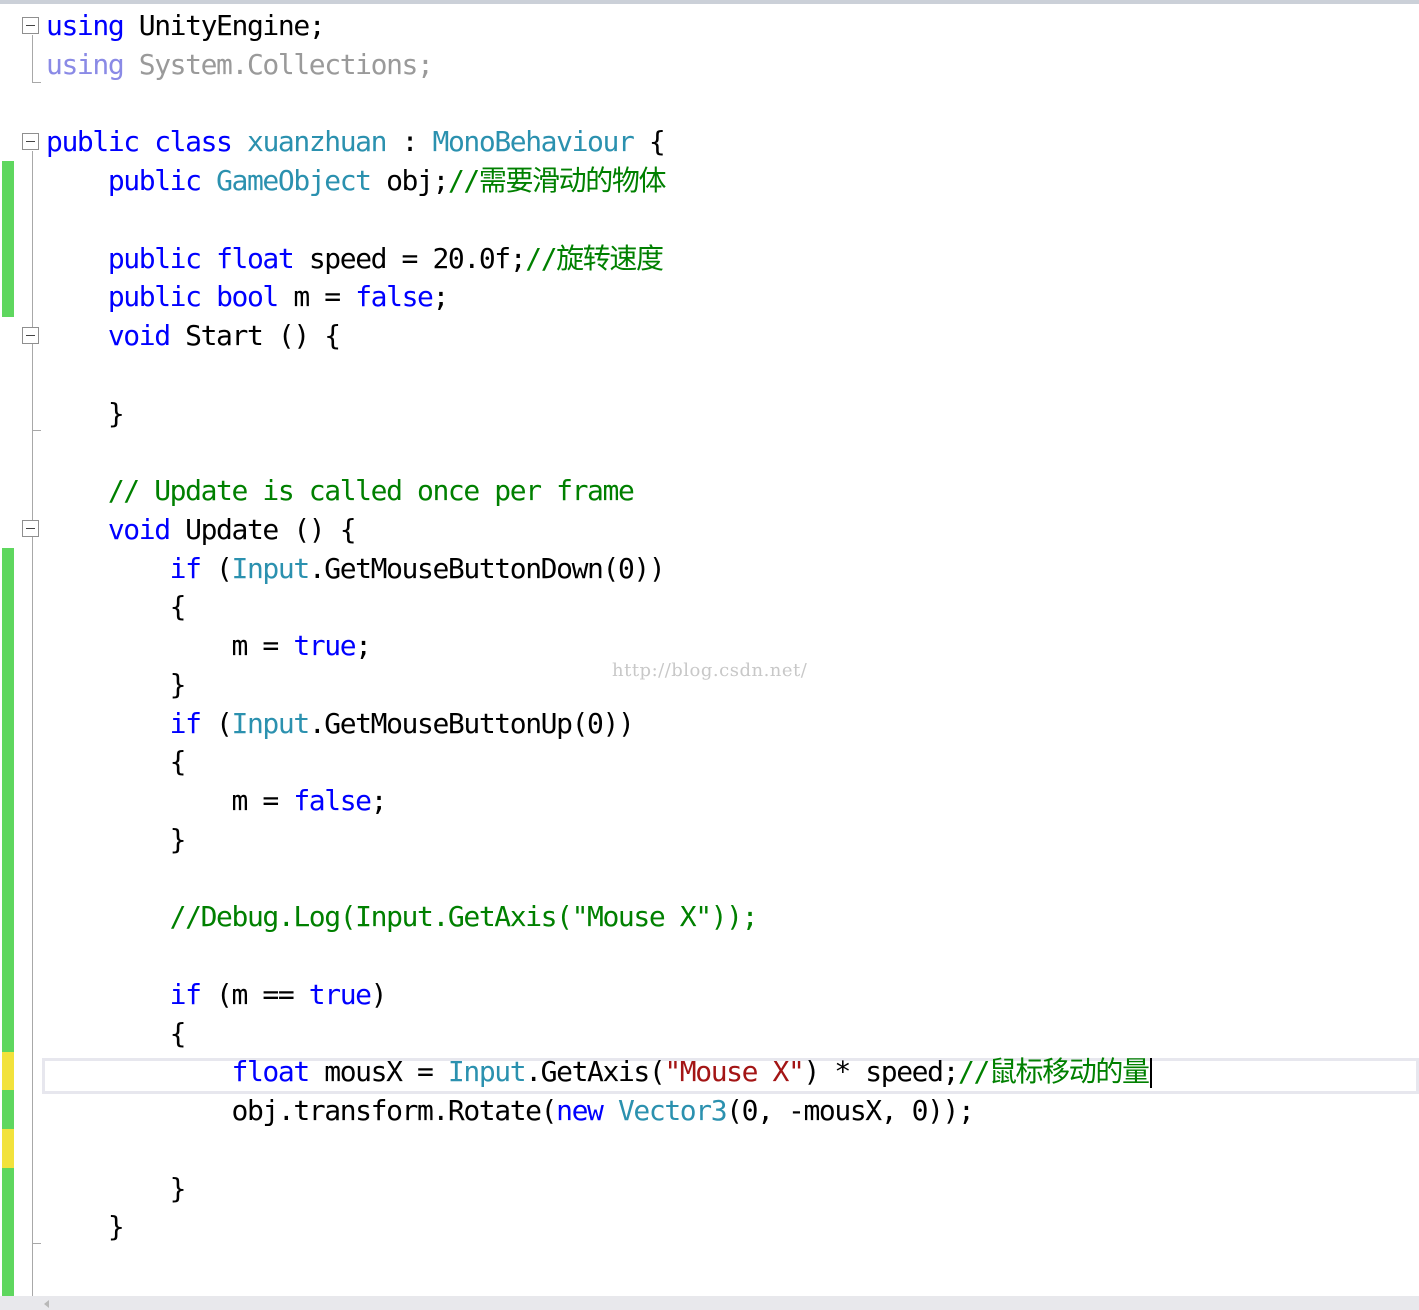  Describe the element at coordinates (409, 142) in the screenshot. I see `code-text: :` at that location.